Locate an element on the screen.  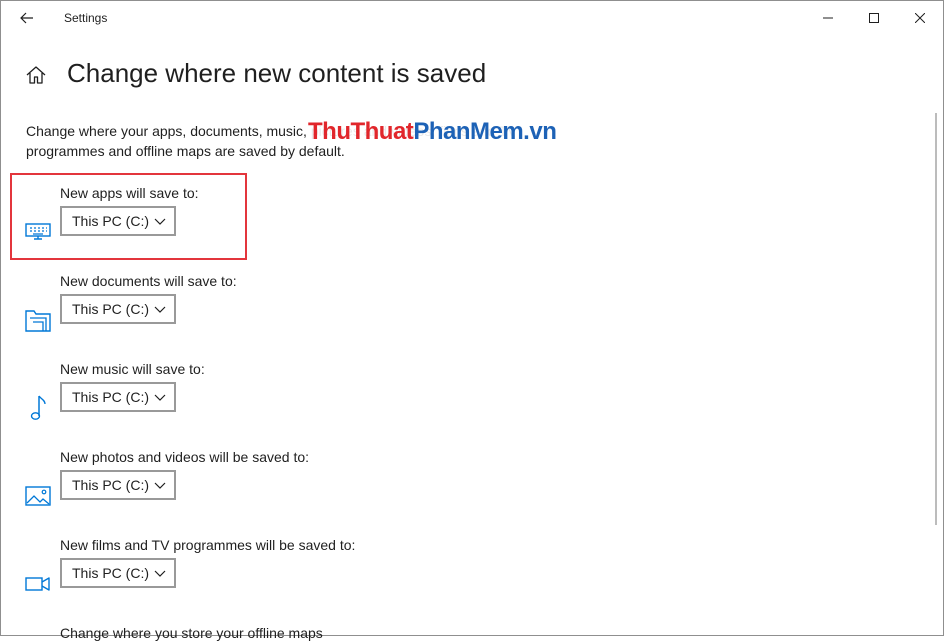
music-save-label: New music will save to: is located at coordinates (132, 369).